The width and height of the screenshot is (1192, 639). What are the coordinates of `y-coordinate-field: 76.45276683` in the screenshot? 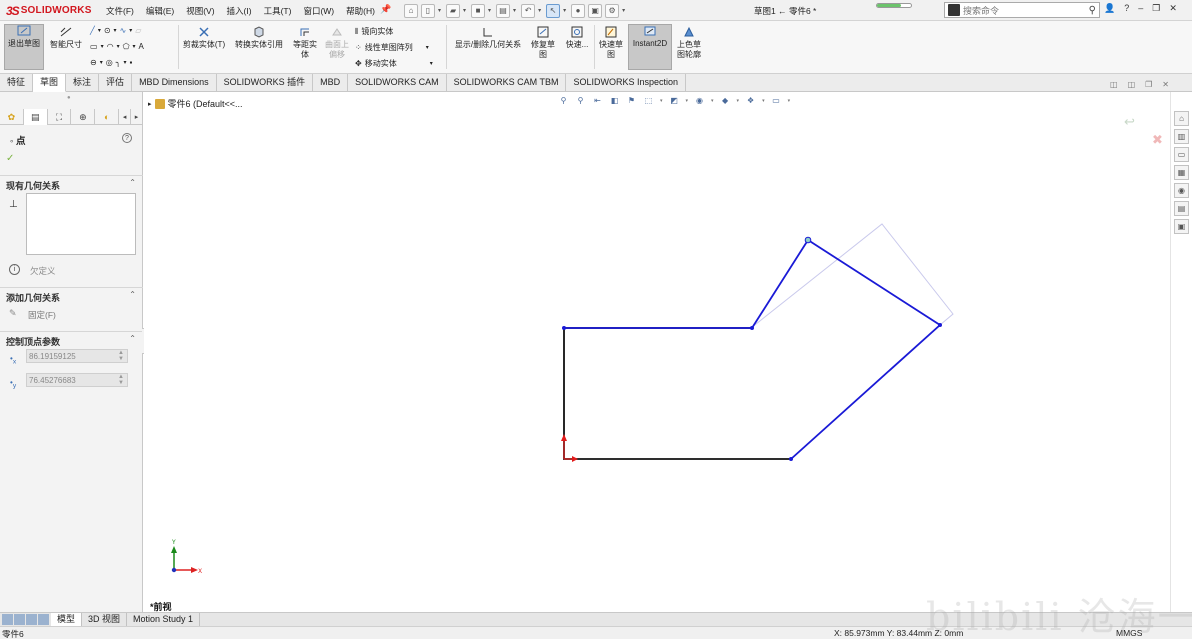 It's located at (77, 380).